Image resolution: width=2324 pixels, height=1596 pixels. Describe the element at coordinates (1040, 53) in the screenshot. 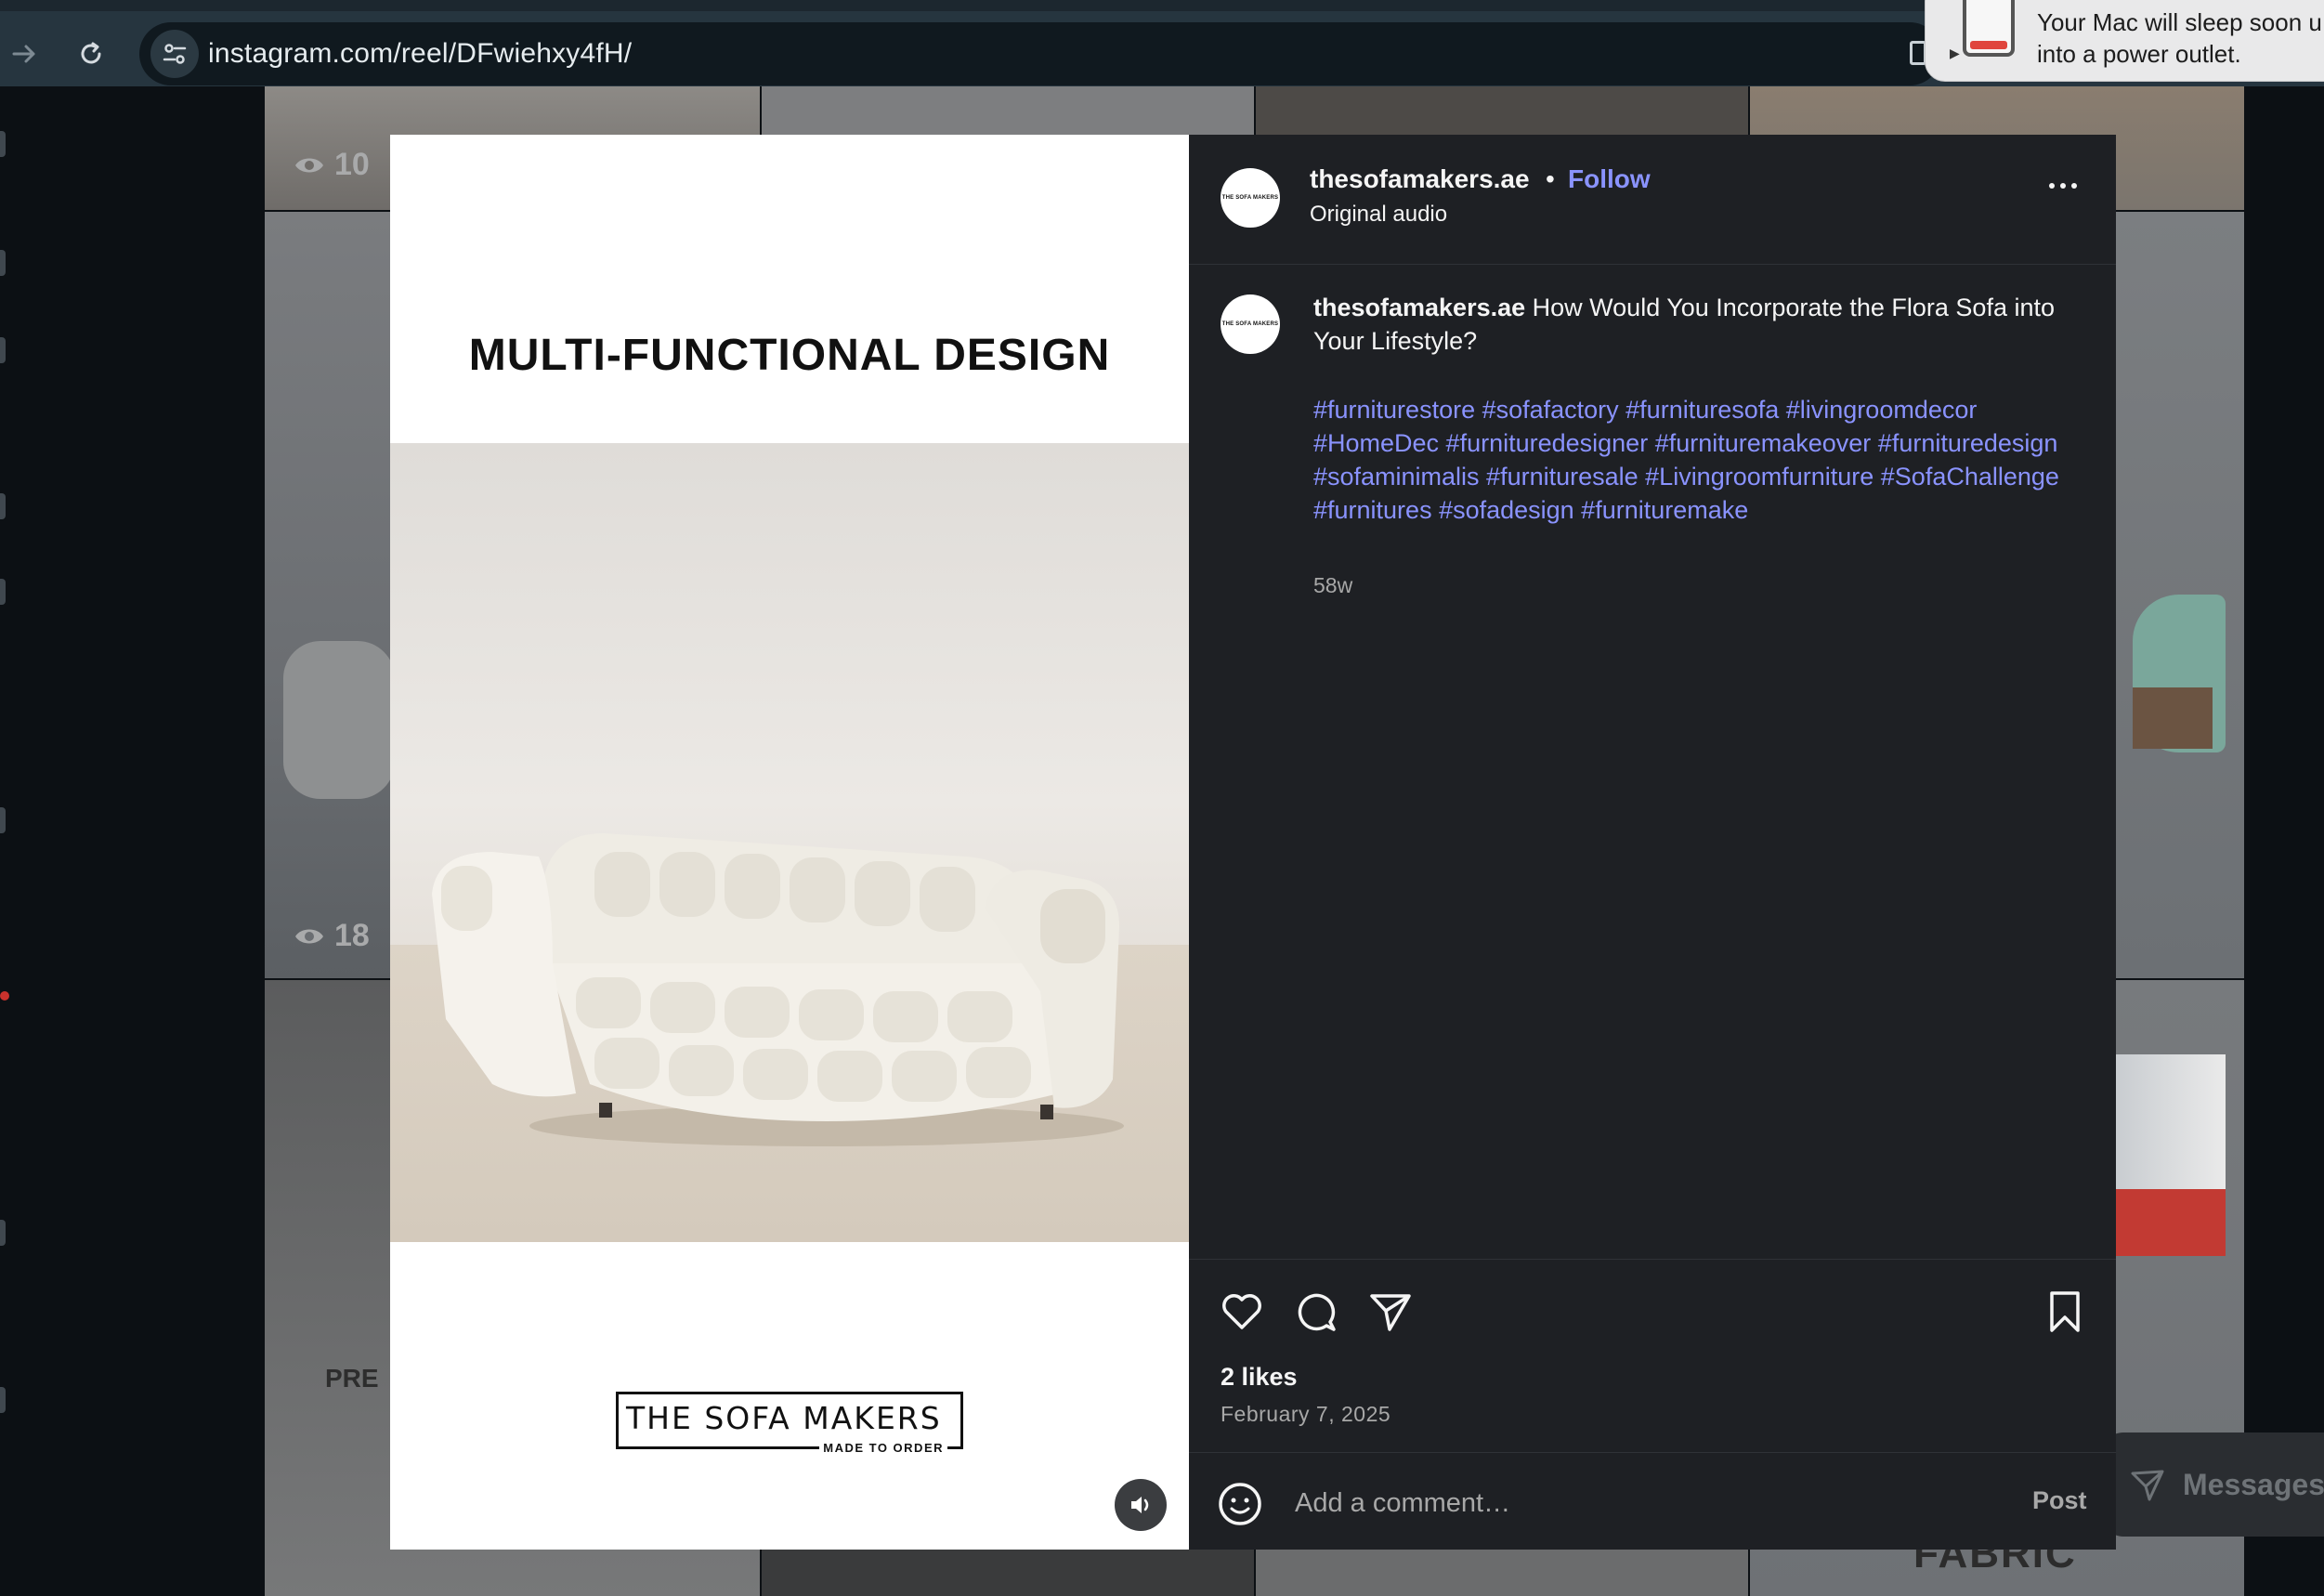

I see `address-bar: instagram.com/reel/DFwiehxy4fH/` at that location.